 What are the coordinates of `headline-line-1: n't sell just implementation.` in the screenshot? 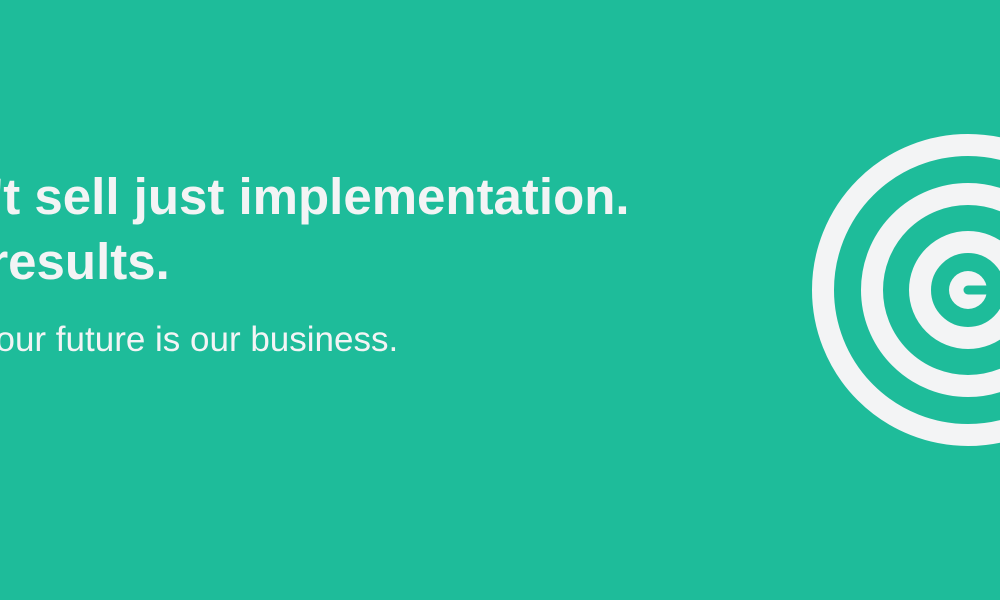 It's located at (315, 196).